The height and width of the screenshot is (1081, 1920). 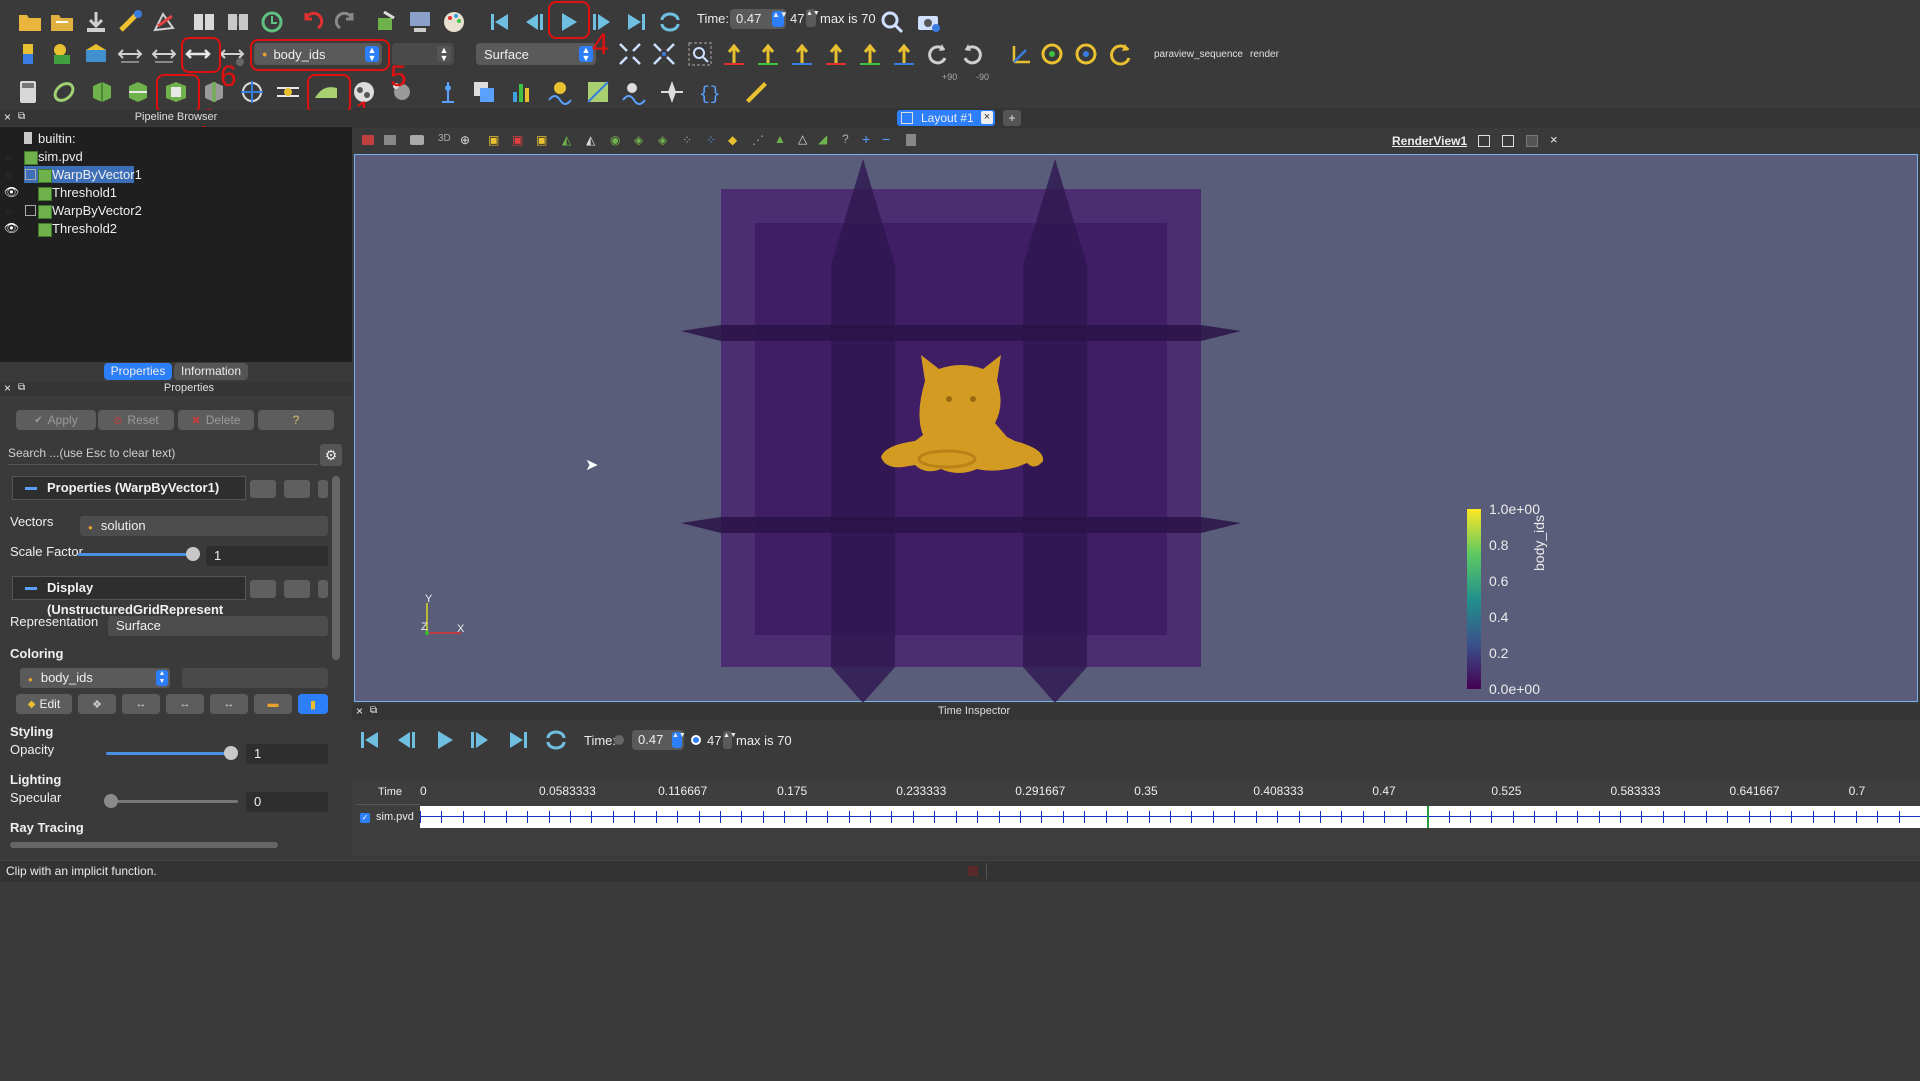 What do you see at coordinates (734, 54) in the screenshot?
I see `view-plus-x-icon` at bounding box center [734, 54].